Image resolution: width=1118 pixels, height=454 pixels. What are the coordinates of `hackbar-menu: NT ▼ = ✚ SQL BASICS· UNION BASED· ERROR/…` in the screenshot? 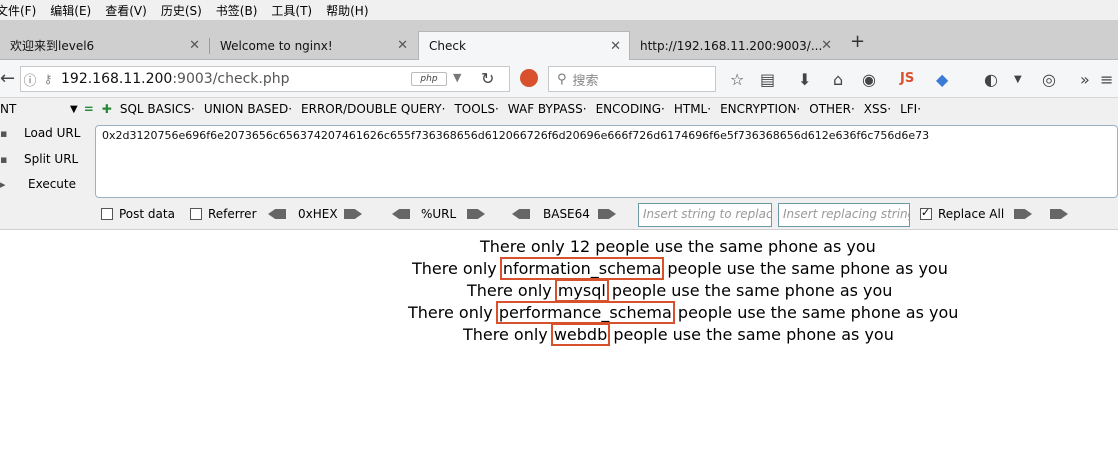 It's located at (559, 109).